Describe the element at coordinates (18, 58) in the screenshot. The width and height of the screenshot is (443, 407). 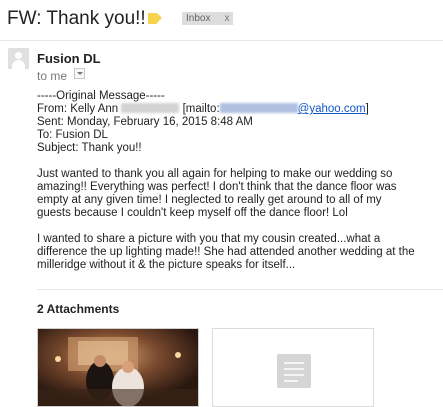
I see `avatar` at that location.